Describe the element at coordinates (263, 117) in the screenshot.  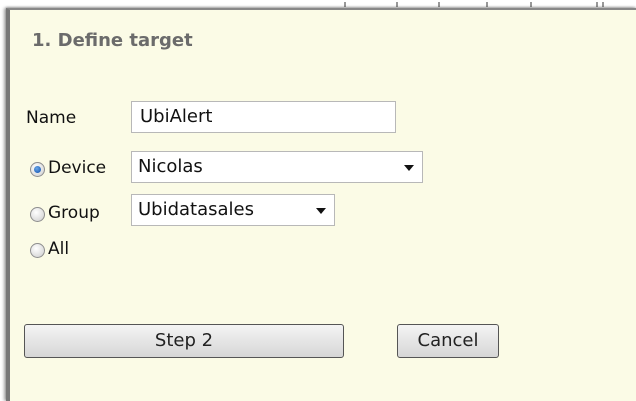
I see `name-input: UbiAlert` at that location.